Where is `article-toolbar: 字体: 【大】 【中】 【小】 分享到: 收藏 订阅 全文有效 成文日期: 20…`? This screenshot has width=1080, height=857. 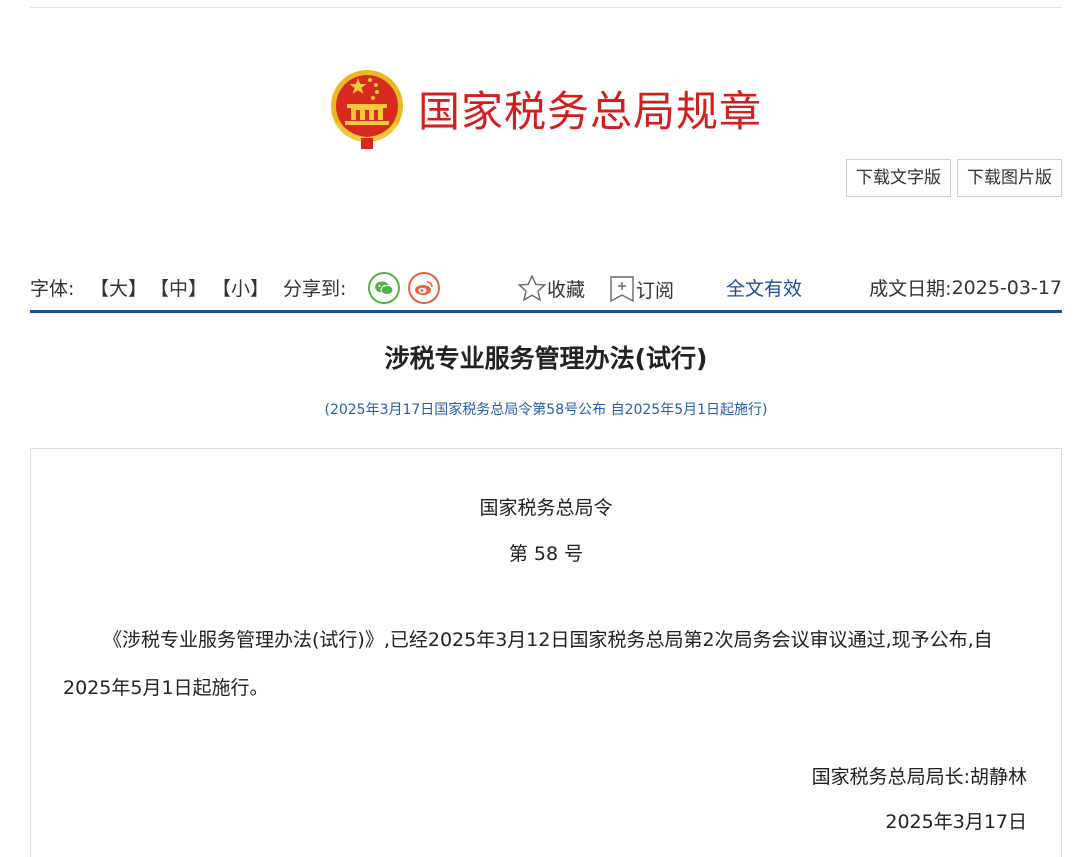 article-toolbar: 字体: 【大】 【中】 【小】 分享到: 收藏 订阅 全文有效 成文日期: 20… is located at coordinates (546, 288).